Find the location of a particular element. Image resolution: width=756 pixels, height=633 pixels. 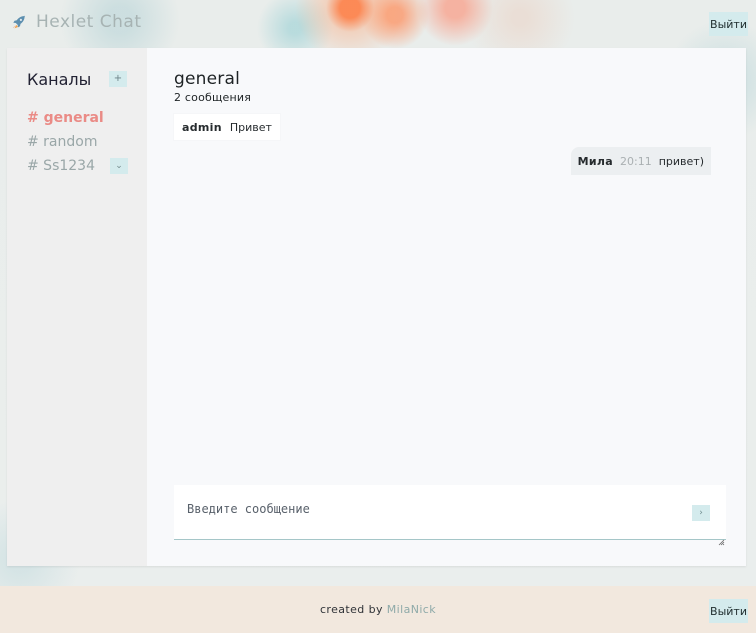

rocket-icon is located at coordinates (19, 22).